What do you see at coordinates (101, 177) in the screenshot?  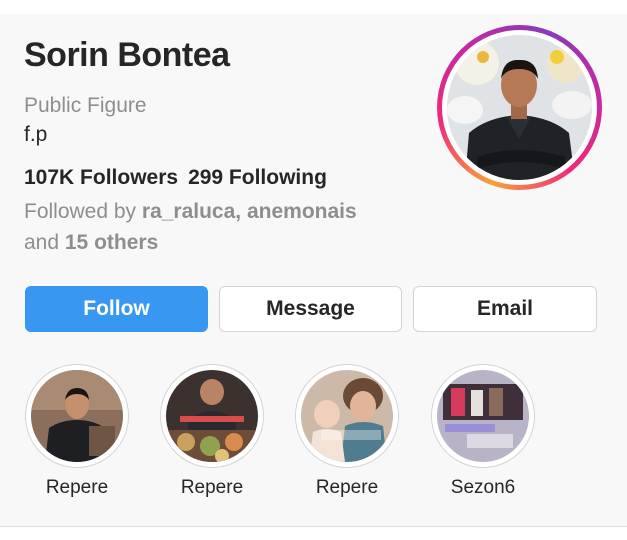 I see `followers-count: 107K Followers` at bounding box center [101, 177].